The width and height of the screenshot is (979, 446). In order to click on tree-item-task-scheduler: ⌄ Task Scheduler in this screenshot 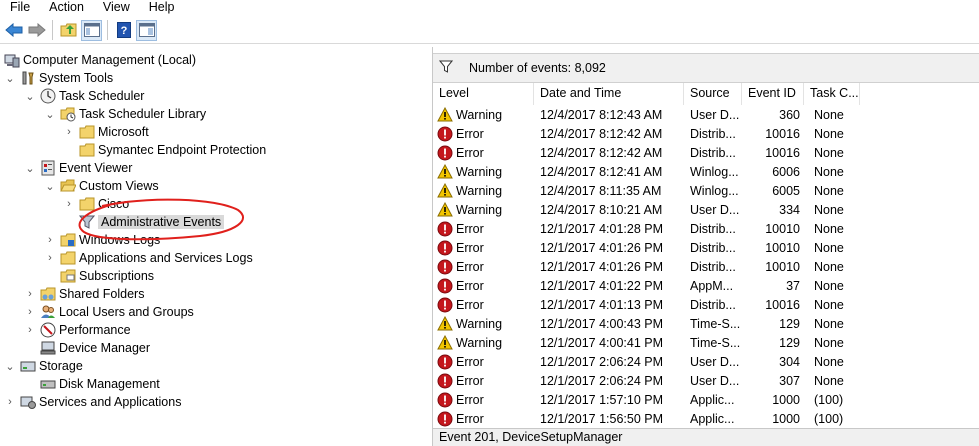, I will do `click(84, 96)`.